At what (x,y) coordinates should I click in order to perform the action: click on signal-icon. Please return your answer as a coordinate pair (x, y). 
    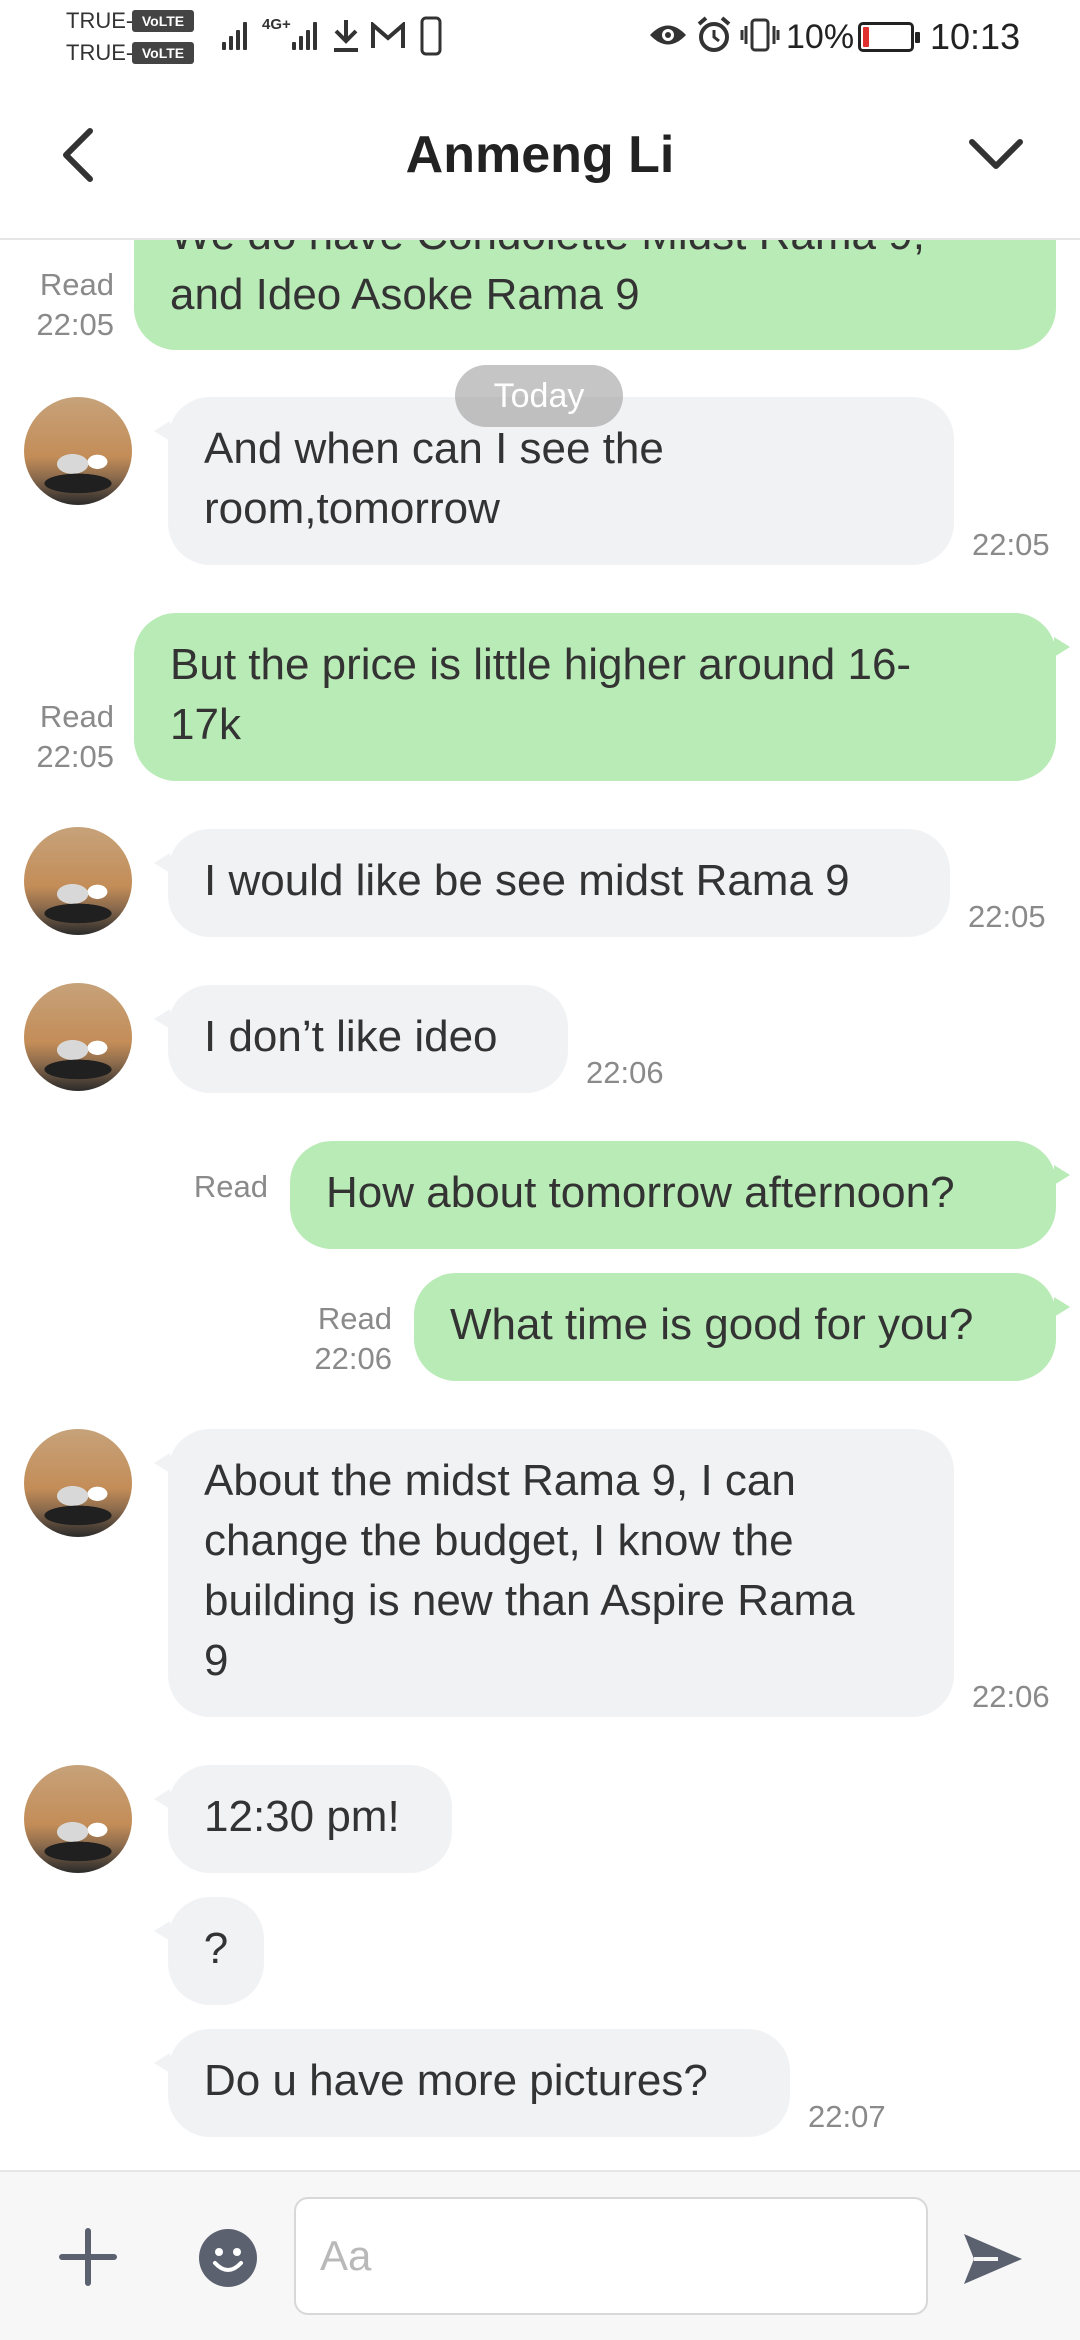
    Looking at the image, I should click on (237, 35).